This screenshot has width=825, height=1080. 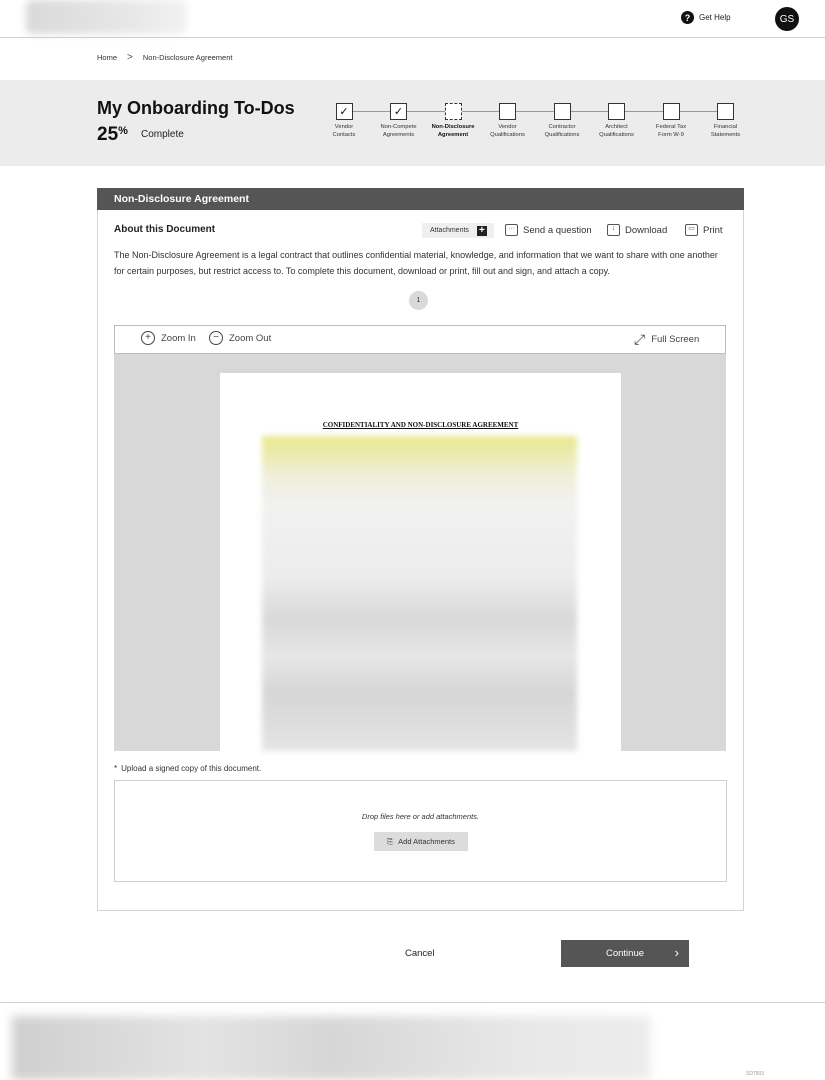 I want to click on chevron-right-icon: >, so click(x=130, y=57).